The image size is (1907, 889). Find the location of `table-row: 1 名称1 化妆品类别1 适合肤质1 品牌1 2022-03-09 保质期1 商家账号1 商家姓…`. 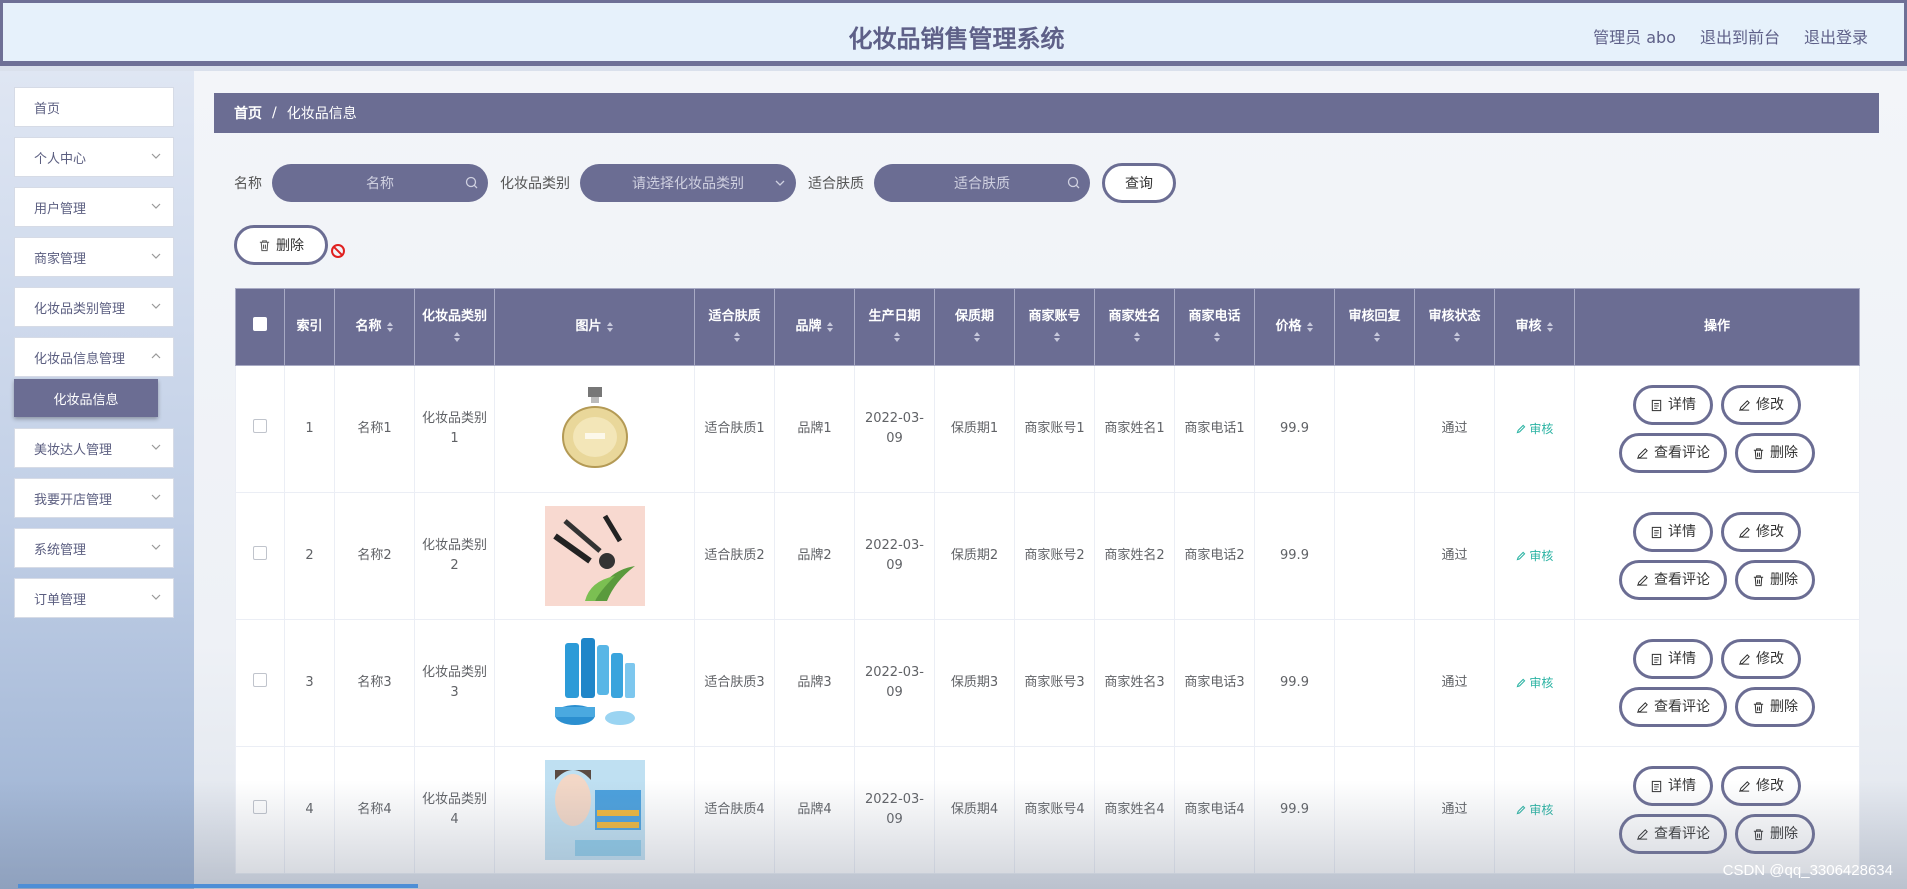

table-row: 1 名称1 化妆品类别1 适合肤质1 品牌1 2022-03-09 保质期1 商家账号1 商家姓… is located at coordinates (1047, 429).